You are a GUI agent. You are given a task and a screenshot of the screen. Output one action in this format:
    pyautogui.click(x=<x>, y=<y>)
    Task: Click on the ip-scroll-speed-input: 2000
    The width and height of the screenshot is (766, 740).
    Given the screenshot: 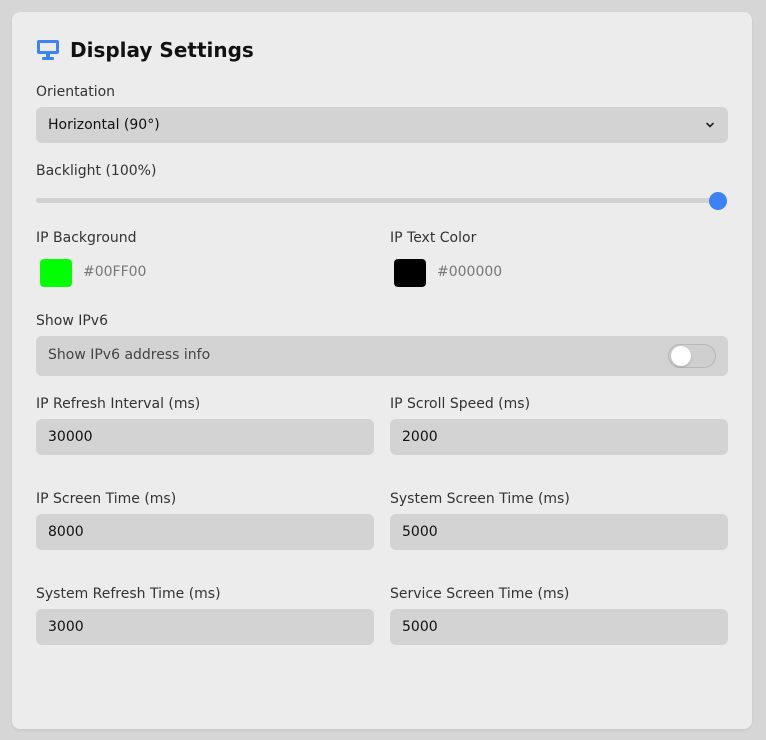 What is the action you would take?
    pyautogui.click(x=559, y=437)
    